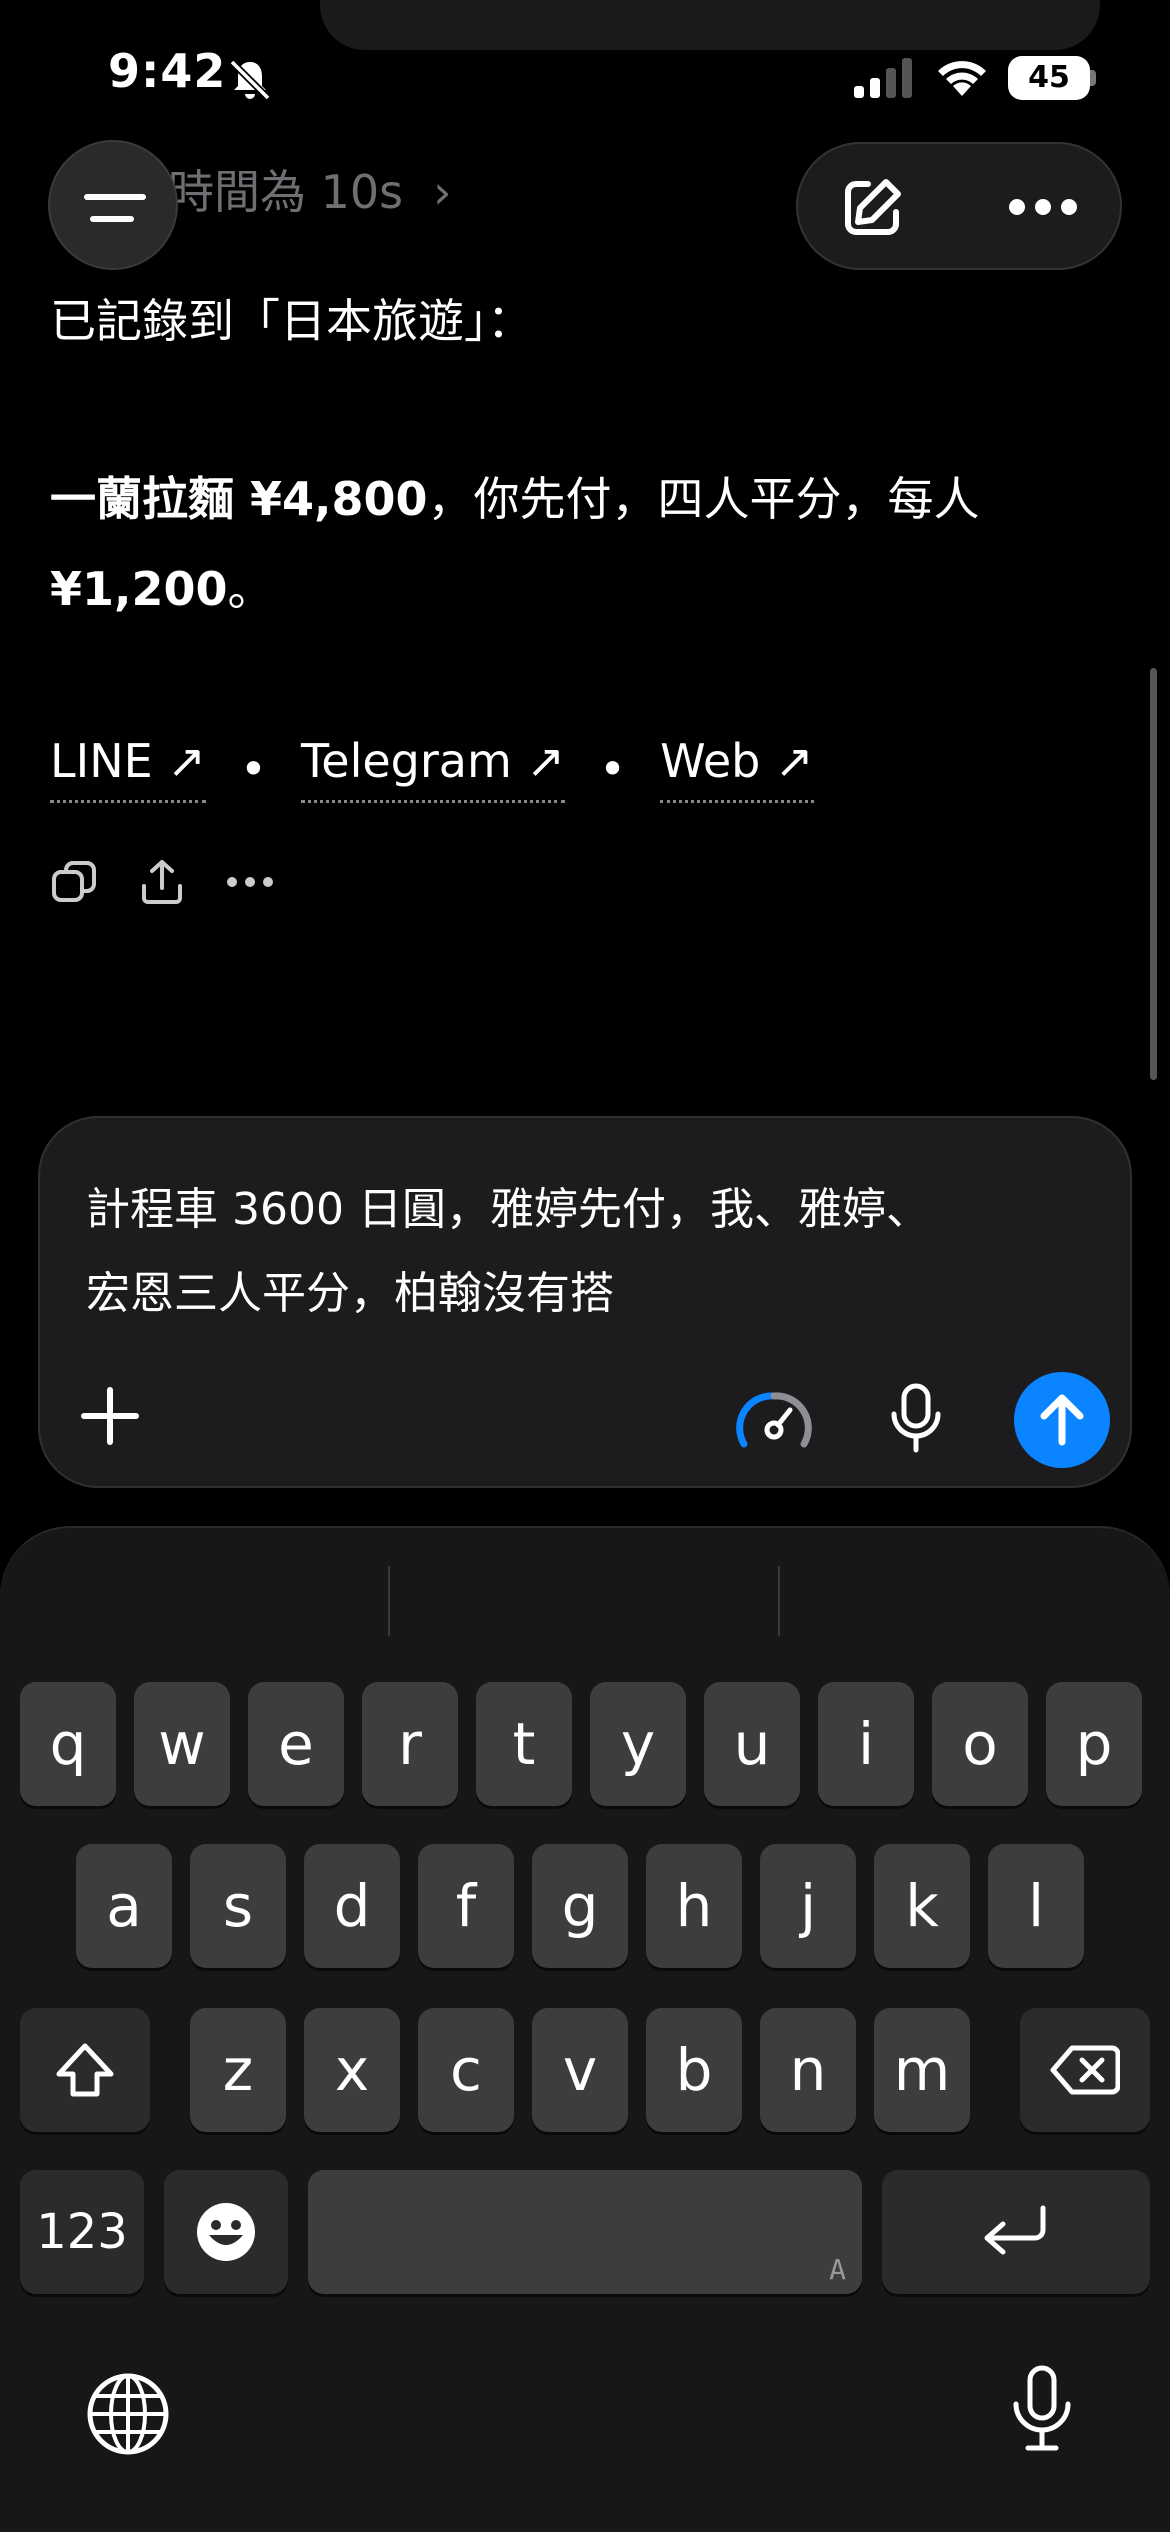 This screenshot has width=1170, height=2532. Describe the element at coordinates (774, 1419) in the screenshot. I see `speed-gauge-icon` at that location.